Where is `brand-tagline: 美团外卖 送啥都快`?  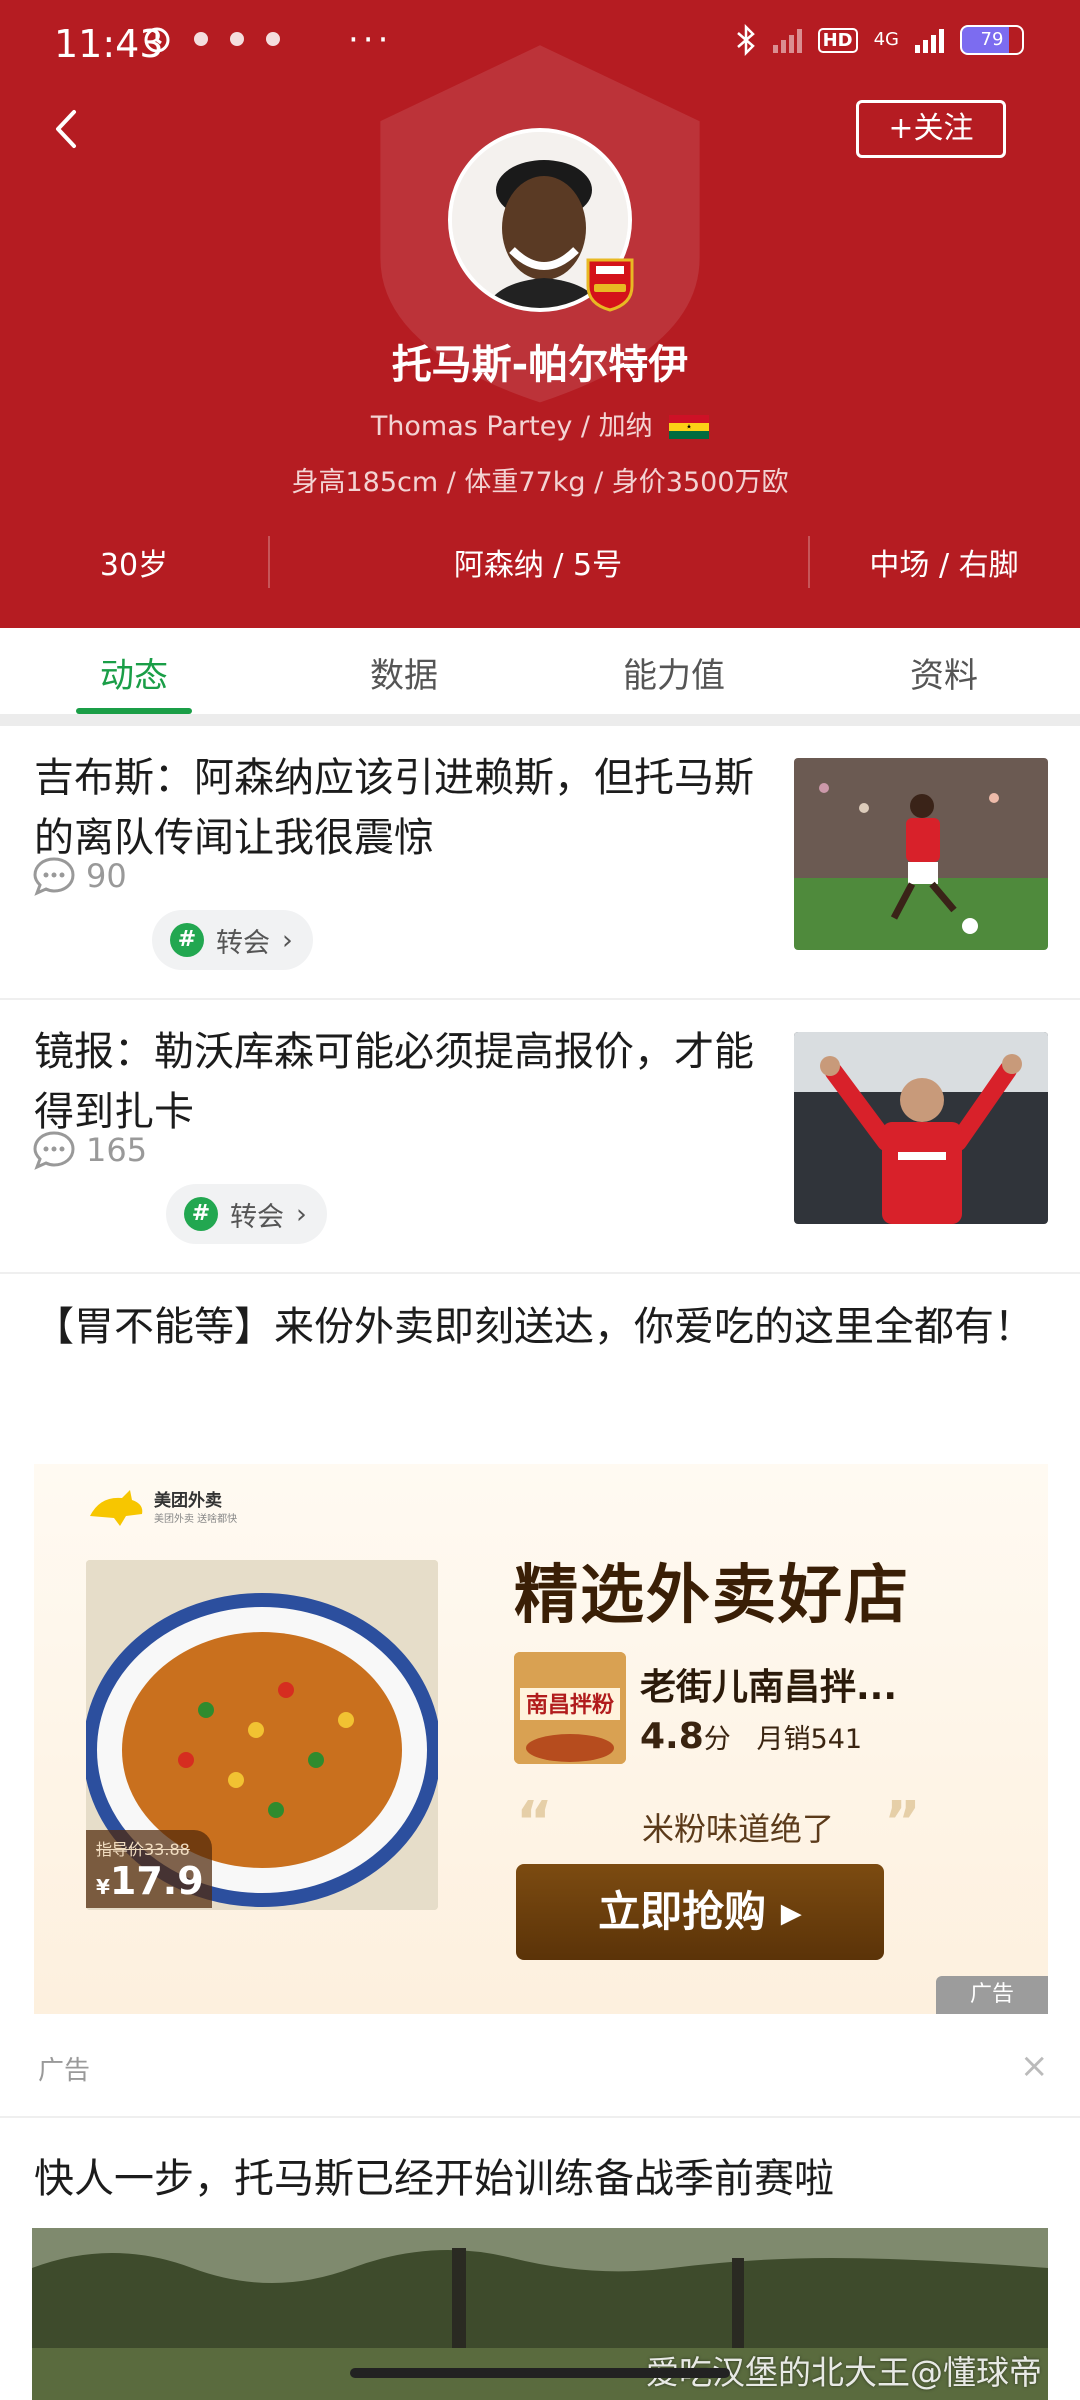
brand-tagline: 美团外卖 送啥都快 is located at coordinates (196, 1519).